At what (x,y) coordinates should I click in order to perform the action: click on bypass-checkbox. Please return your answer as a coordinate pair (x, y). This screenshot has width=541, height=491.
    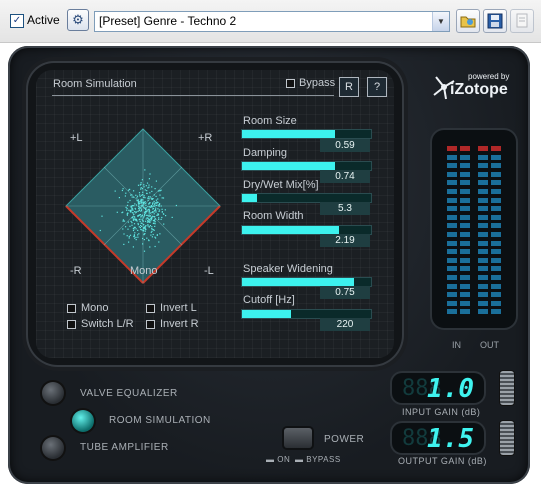
    Looking at the image, I should click on (290, 83).